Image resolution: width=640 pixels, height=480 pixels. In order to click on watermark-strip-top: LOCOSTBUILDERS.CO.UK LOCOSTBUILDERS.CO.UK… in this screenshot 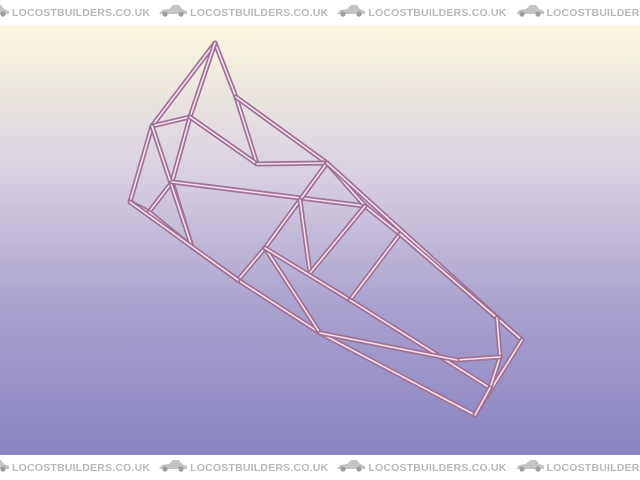, I will do `click(320, 12)`.